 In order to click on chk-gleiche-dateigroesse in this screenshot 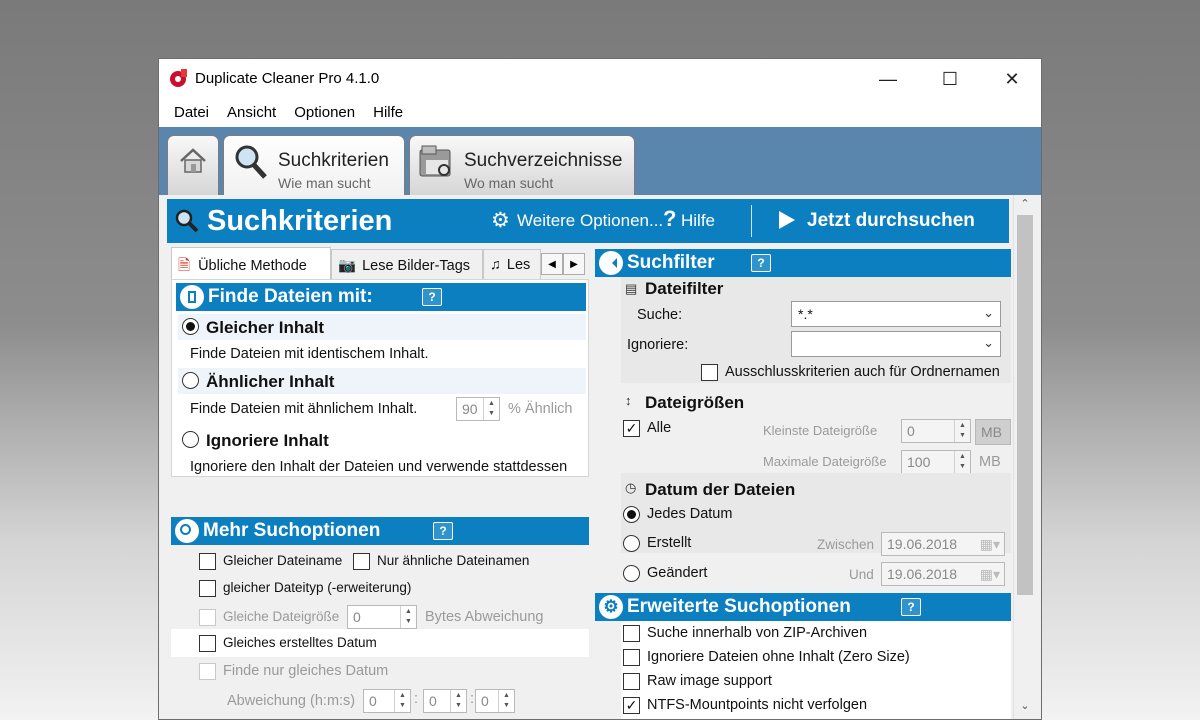, I will do `click(207, 617)`.